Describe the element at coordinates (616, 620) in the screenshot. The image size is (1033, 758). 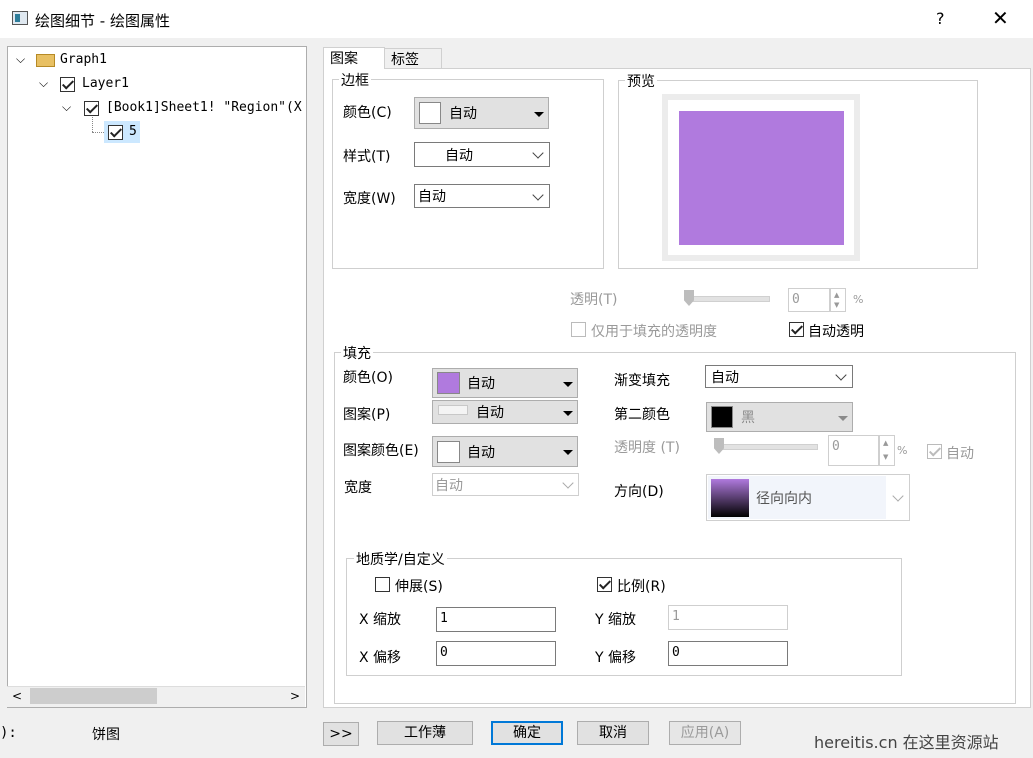
I see `y-zoom-label: Y 缩放` at that location.